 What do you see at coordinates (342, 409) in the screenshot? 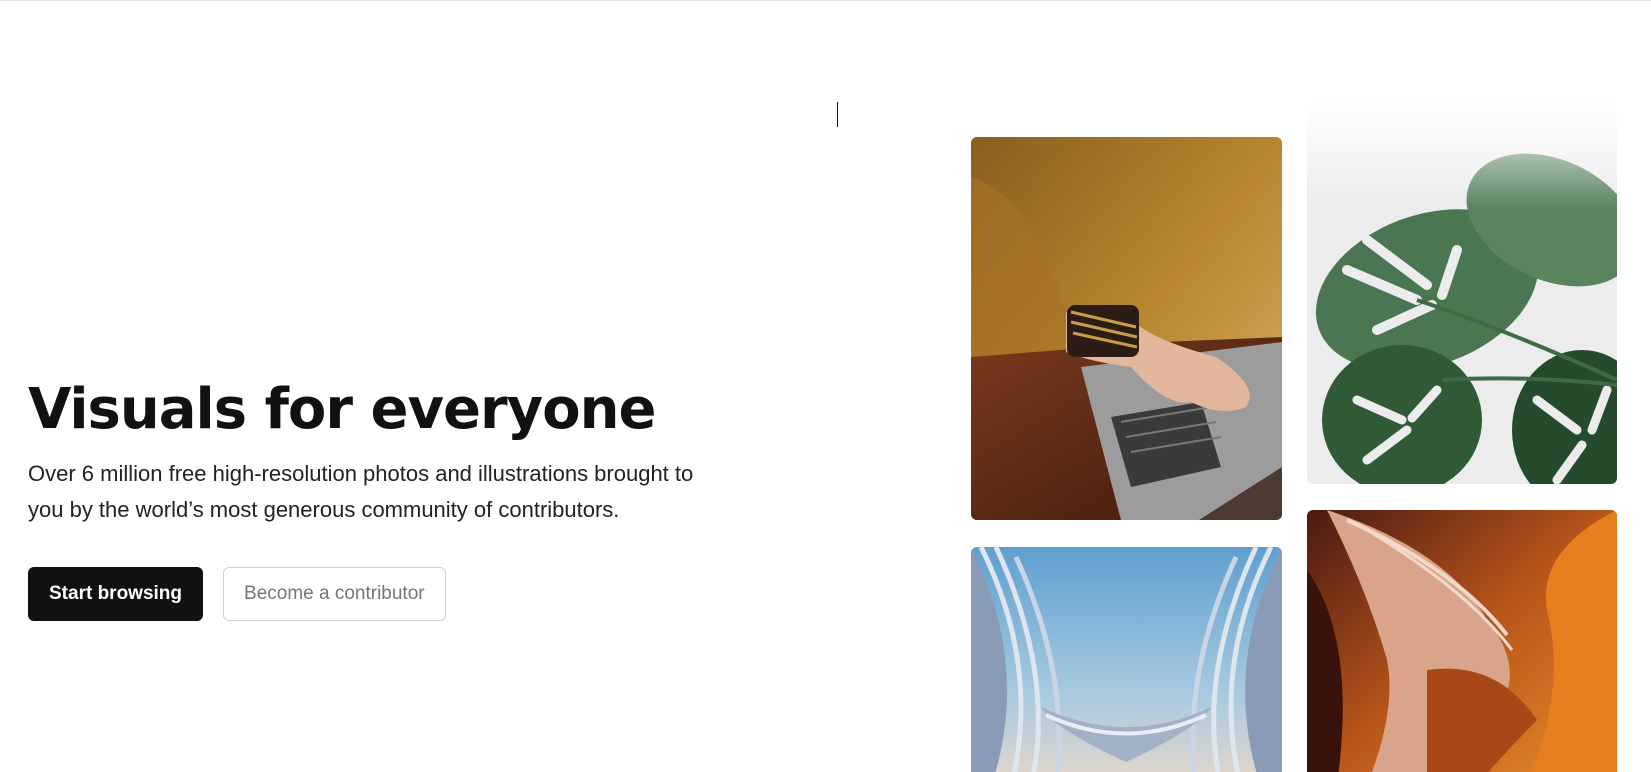
I see `hero-title: Visuals for everyone` at bounding box center [342, 409].